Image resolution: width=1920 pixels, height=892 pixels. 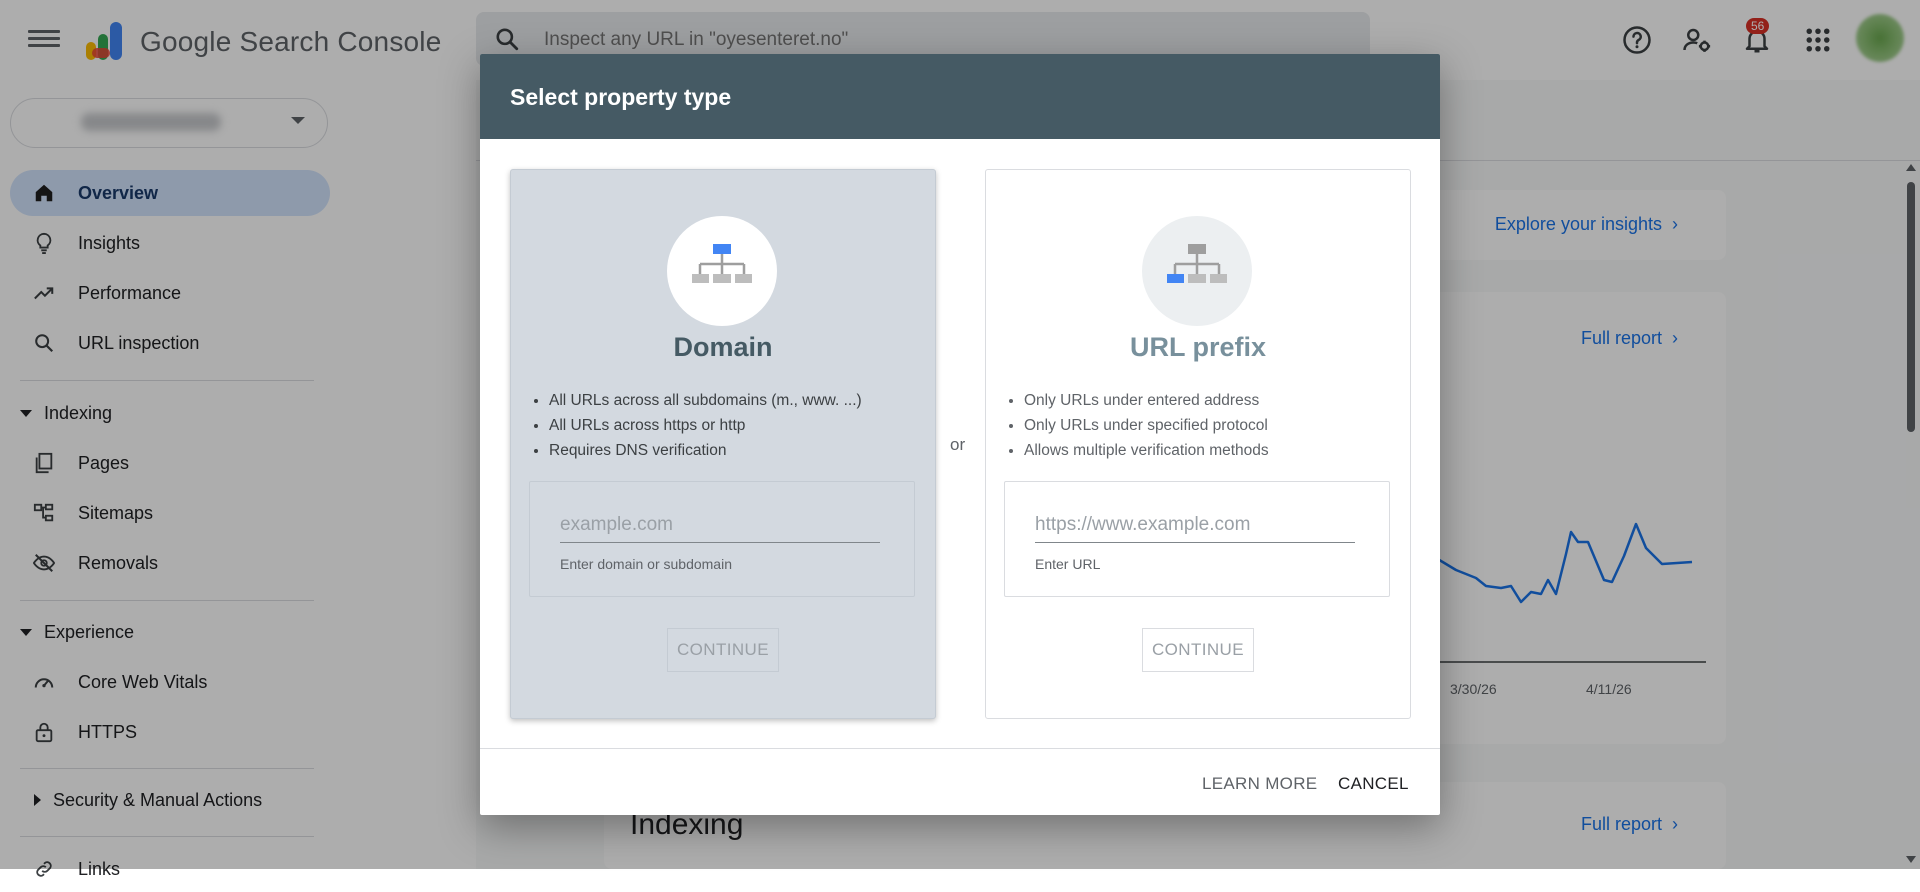 I want to click on feature-item: Requires DNS verification, so click(x=705, y=450).